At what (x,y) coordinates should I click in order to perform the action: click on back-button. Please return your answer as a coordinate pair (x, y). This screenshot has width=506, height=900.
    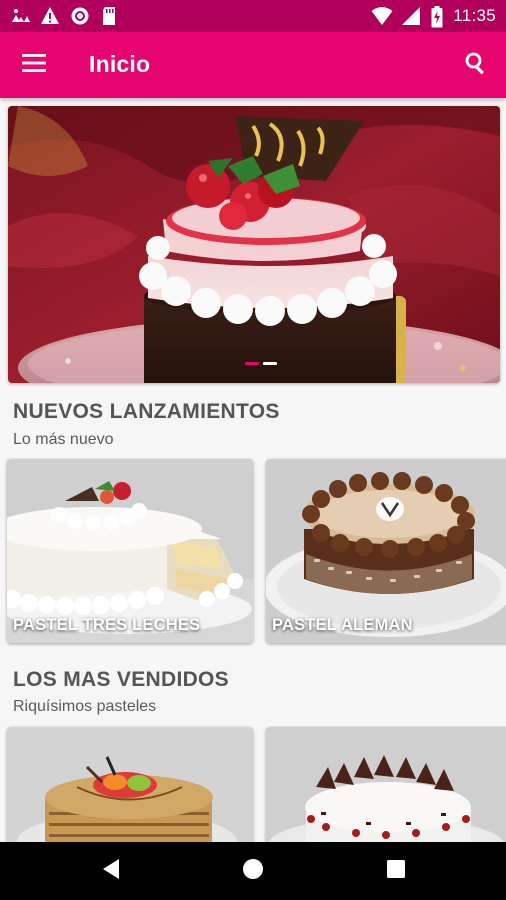
    Looking at the image, I should click on (111, 871).